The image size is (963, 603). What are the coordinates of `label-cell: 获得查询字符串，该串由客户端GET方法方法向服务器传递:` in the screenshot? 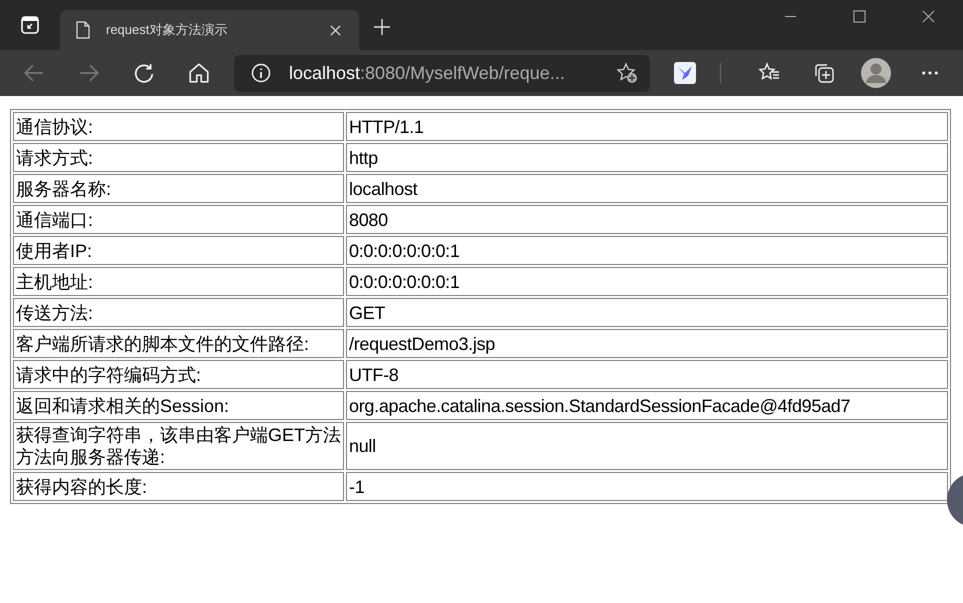 It's located at (178, 446).